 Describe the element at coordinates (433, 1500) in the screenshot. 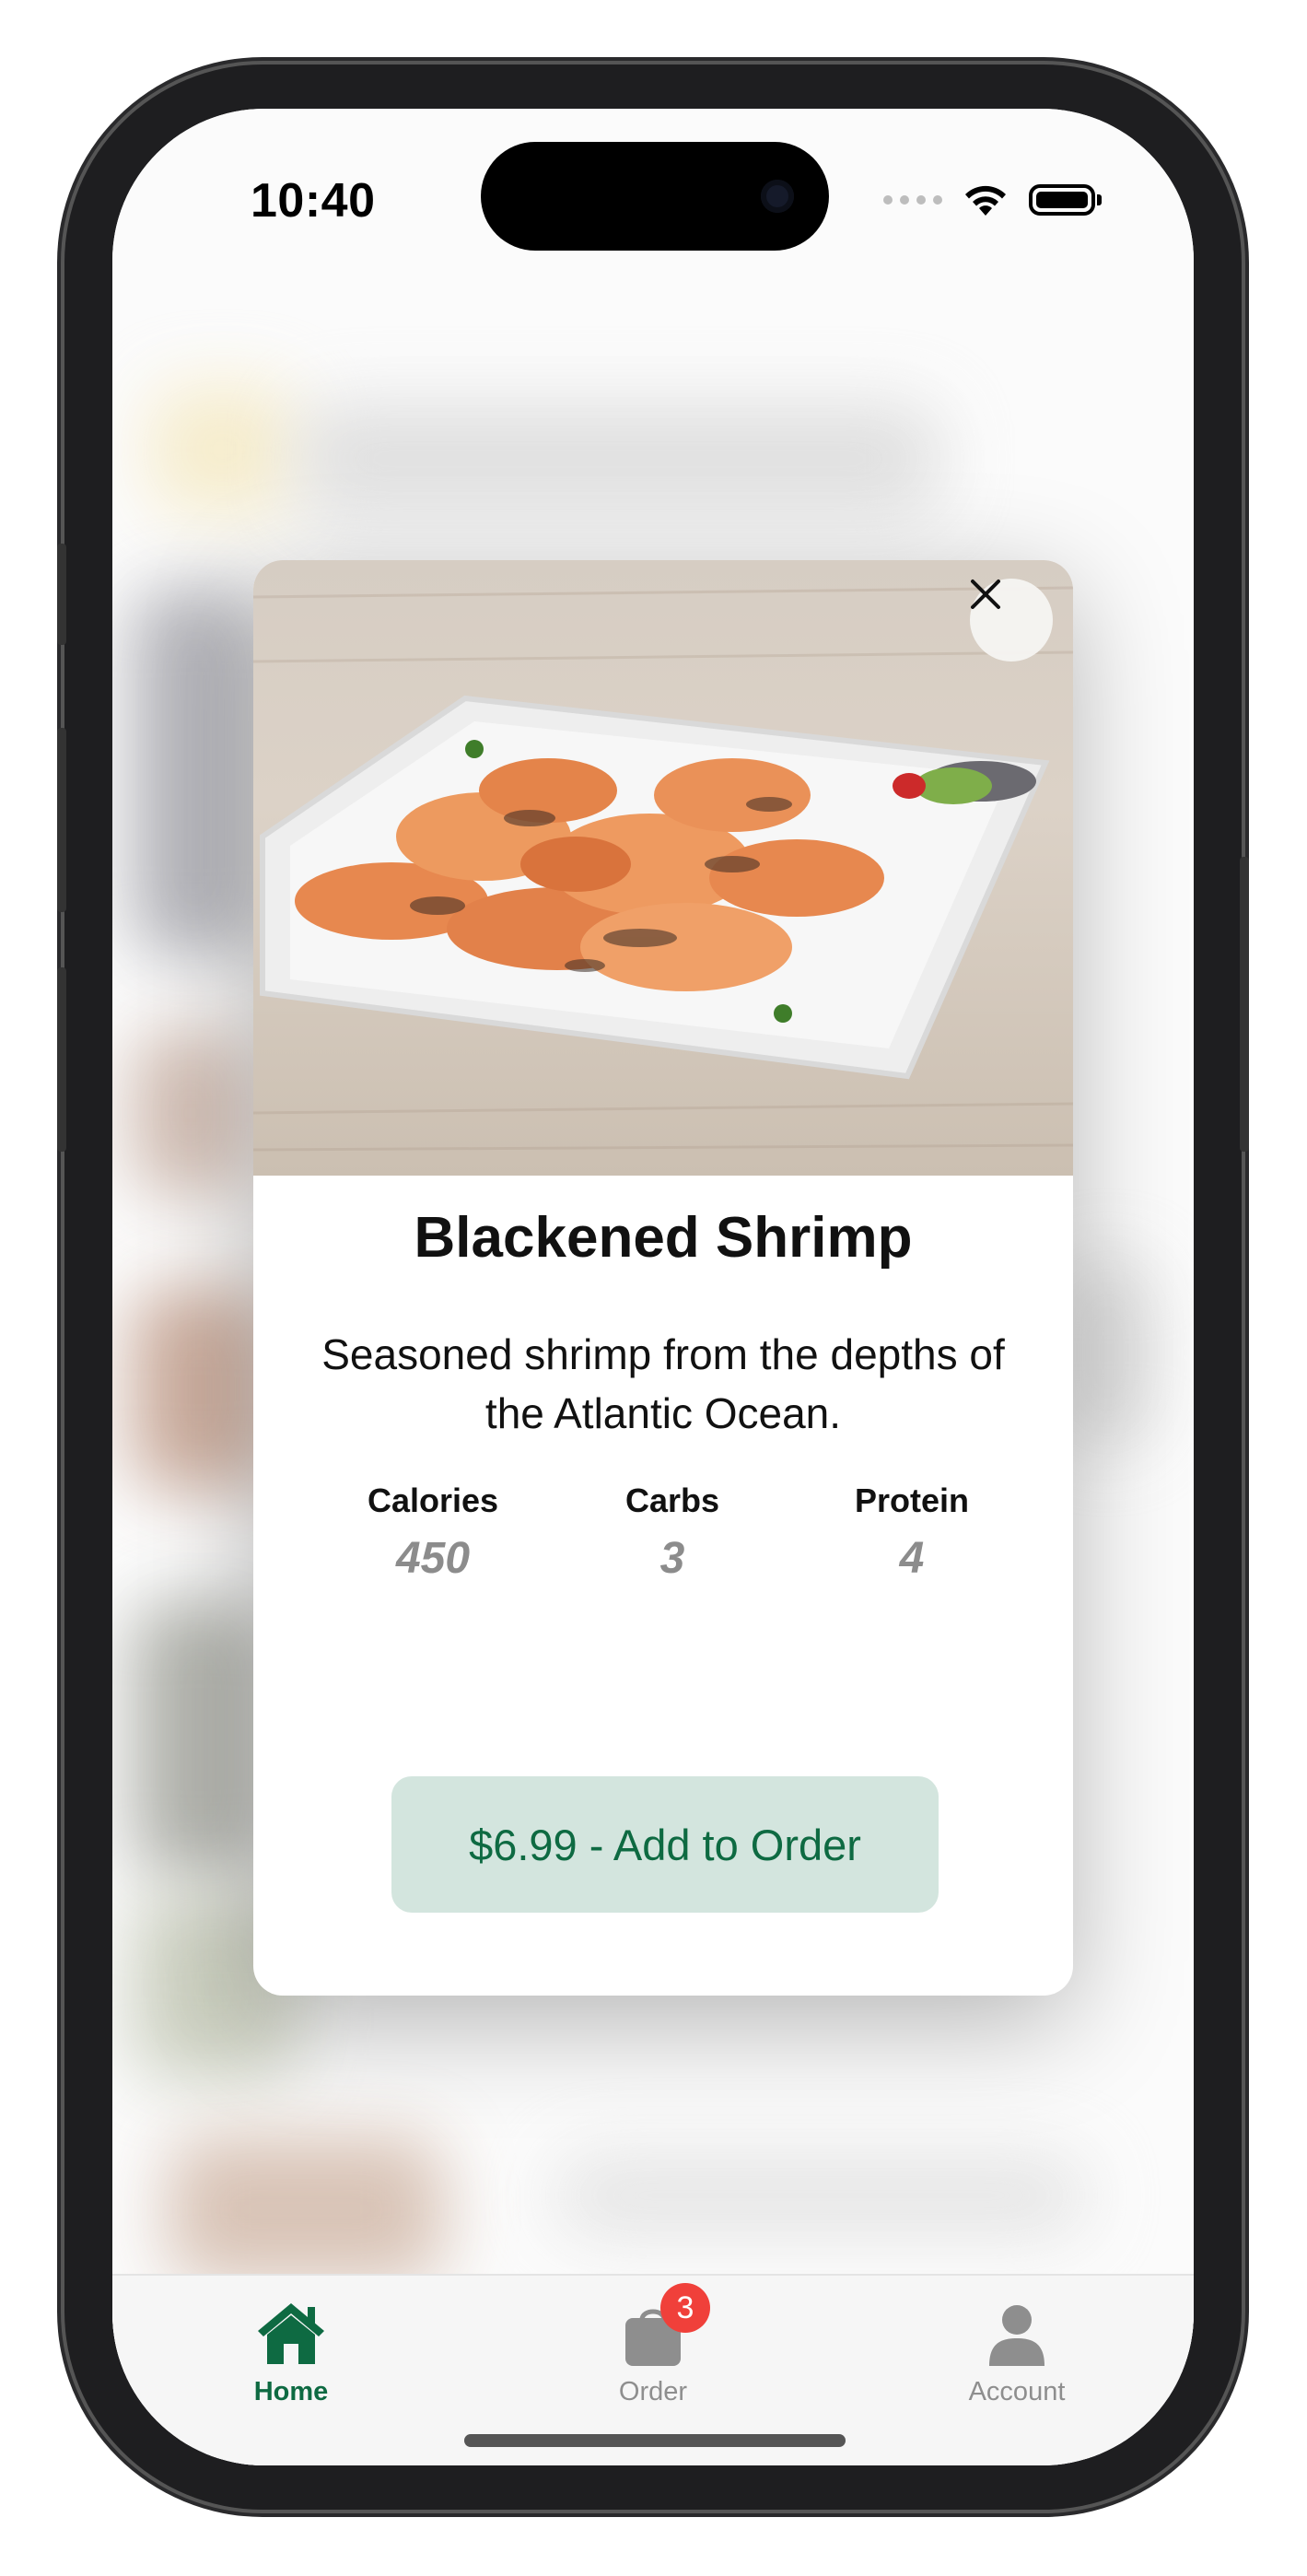

I see `nutrition-label: Calories` at that location.